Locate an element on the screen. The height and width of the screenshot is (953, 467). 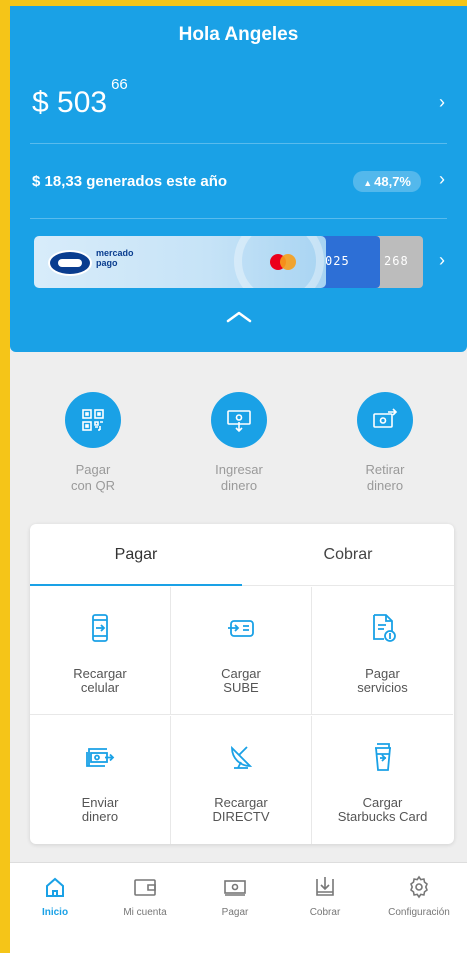
quick-action-withdraw: Retirar dinero is located at coordinates (385, 443).